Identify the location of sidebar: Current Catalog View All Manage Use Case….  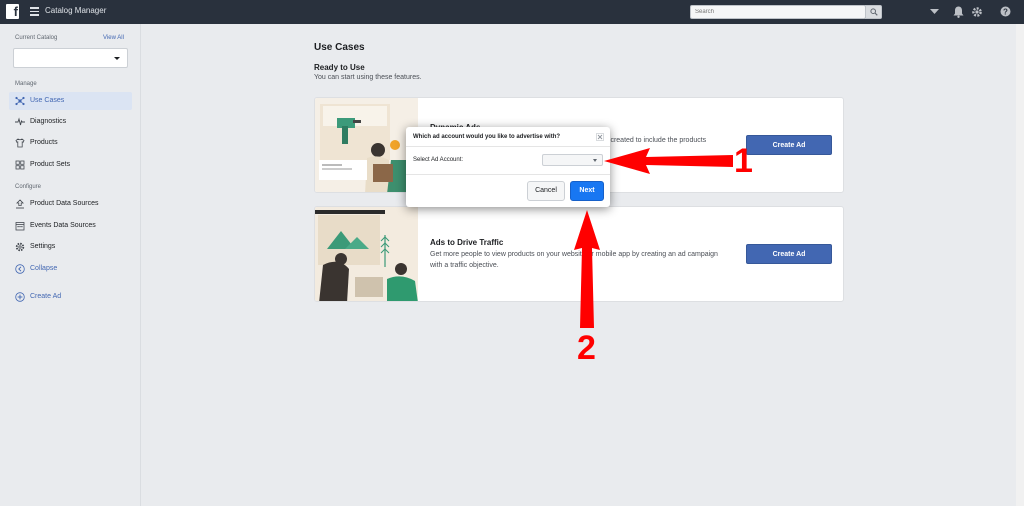
(70, 265).